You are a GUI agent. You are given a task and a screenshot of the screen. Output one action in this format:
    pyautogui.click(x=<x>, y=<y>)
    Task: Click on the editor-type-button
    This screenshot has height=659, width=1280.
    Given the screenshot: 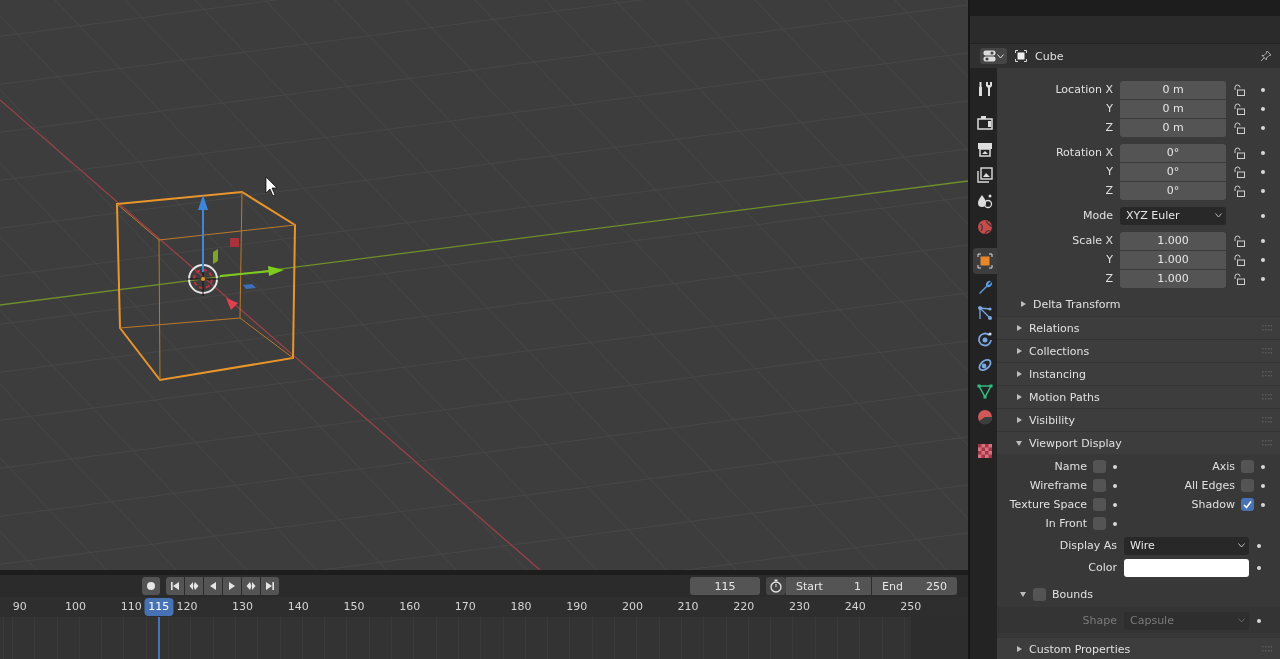 What is the action you would take?
    pyautogui.click(x=993, y=56)
    